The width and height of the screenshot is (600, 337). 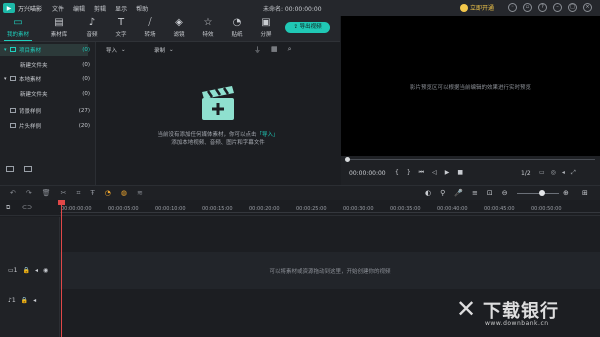 I want to click on record-dropdown: 录制 ⌄, so click(x=164, y=50).